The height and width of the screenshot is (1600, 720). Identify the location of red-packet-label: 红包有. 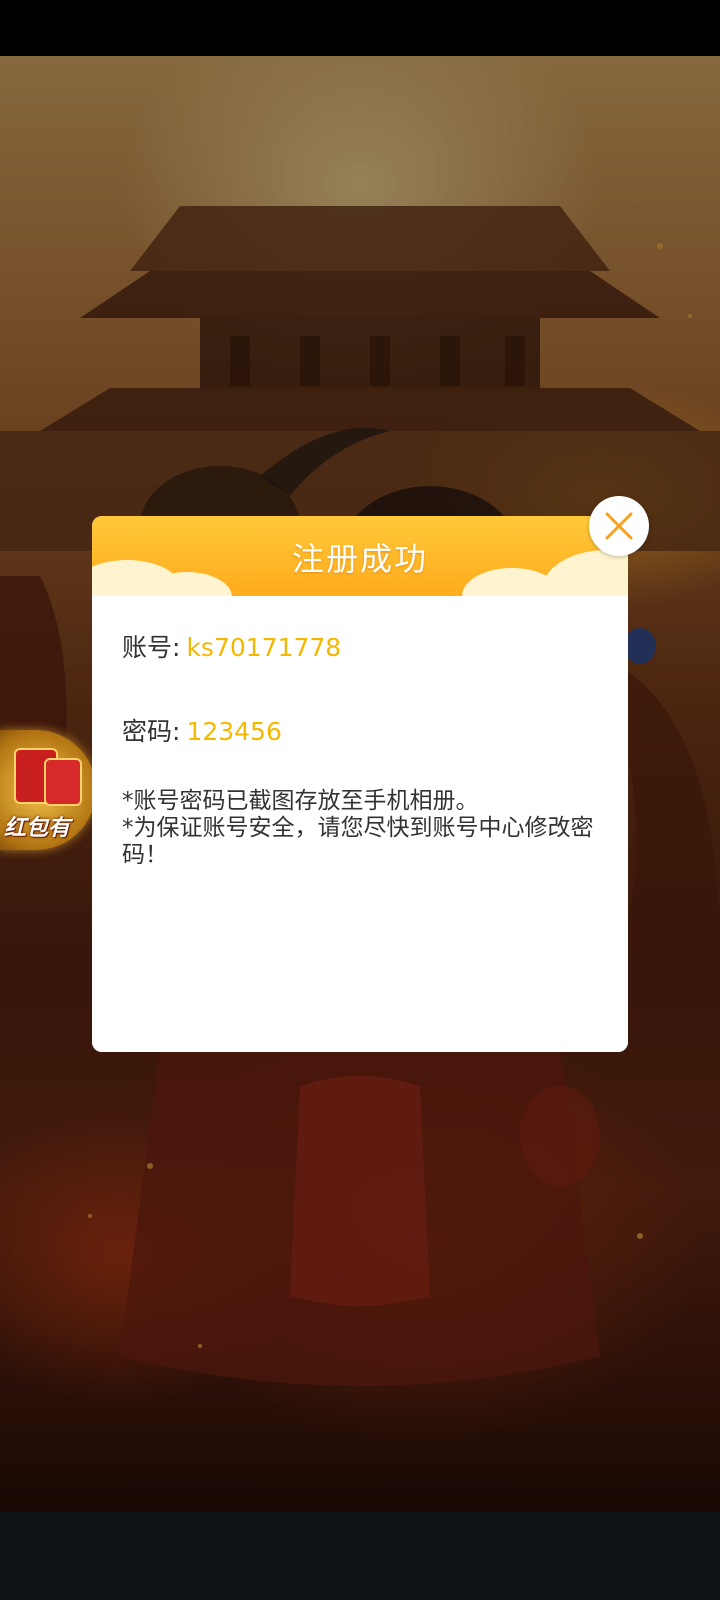
(37, 828).